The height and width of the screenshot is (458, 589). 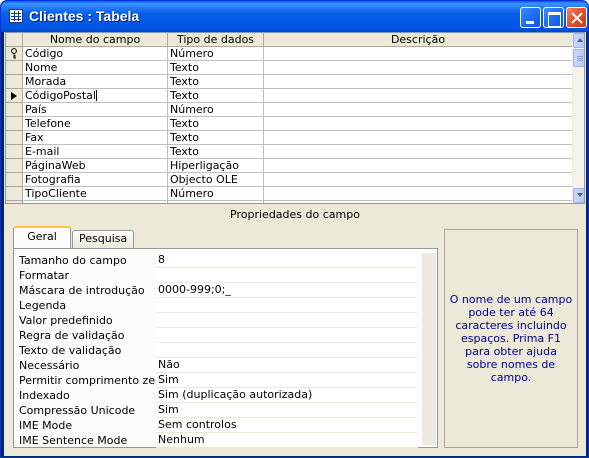 I want to click on table-row: Nome Texto, so click(x=289, y=68).